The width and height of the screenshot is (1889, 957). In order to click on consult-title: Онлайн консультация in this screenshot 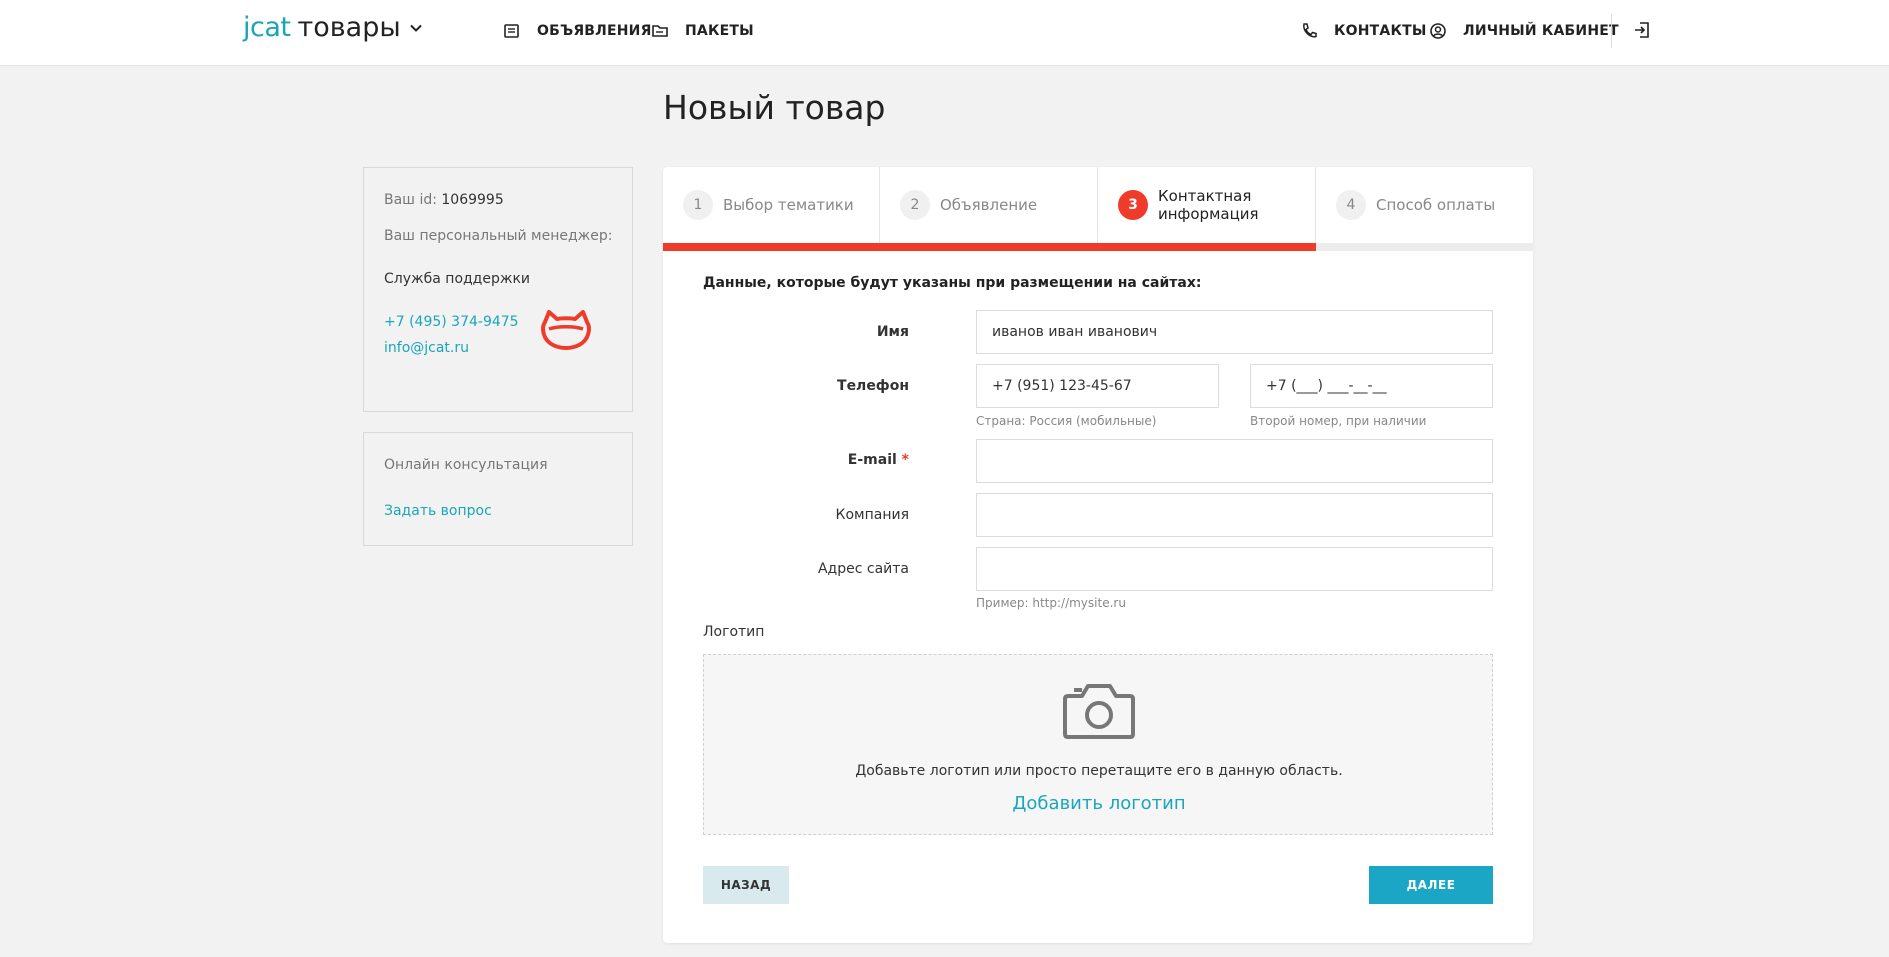, I will do `click(466, 465)`.